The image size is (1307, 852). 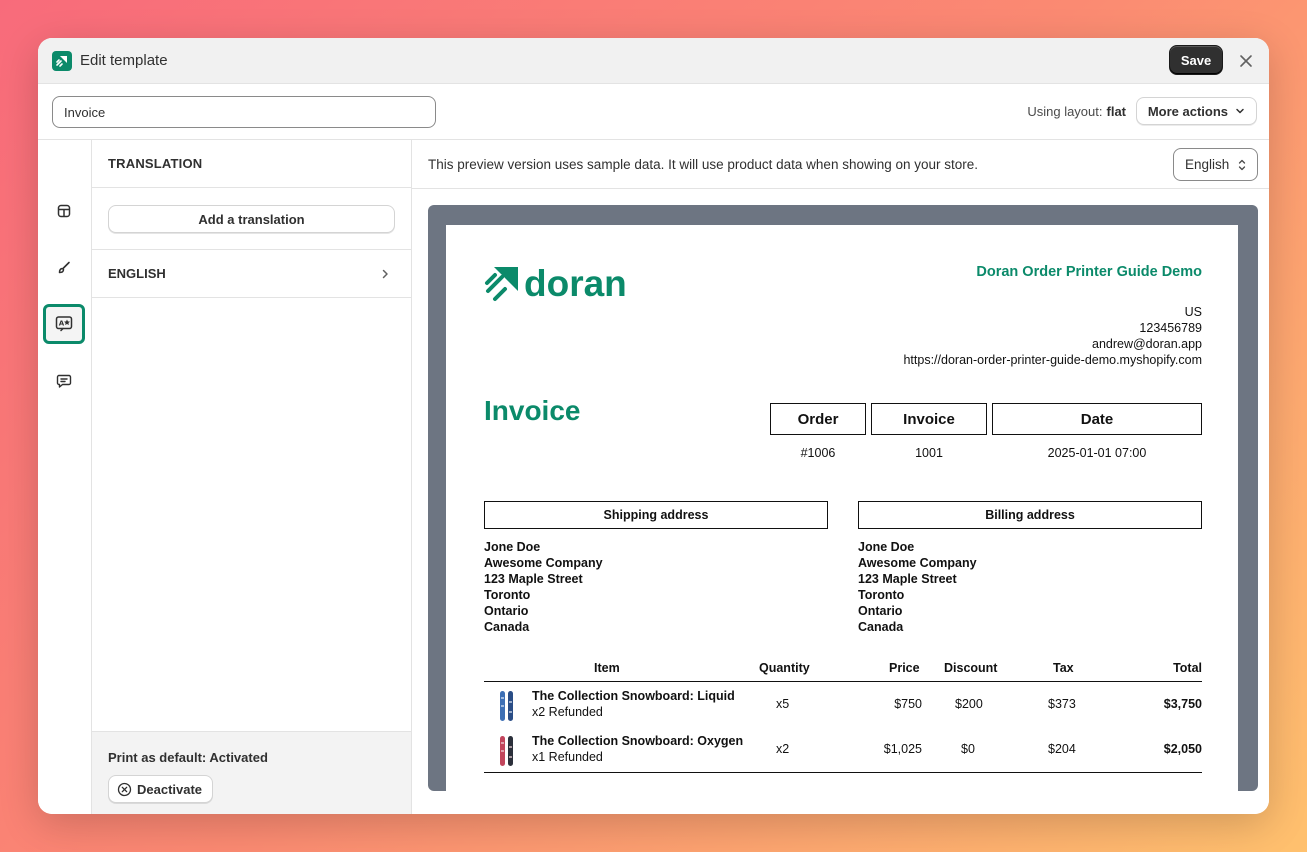 What do you see at coordinates (1187, 668) in the screenshot?
I see `col-total: Total` at bounding box center [1187, 668].